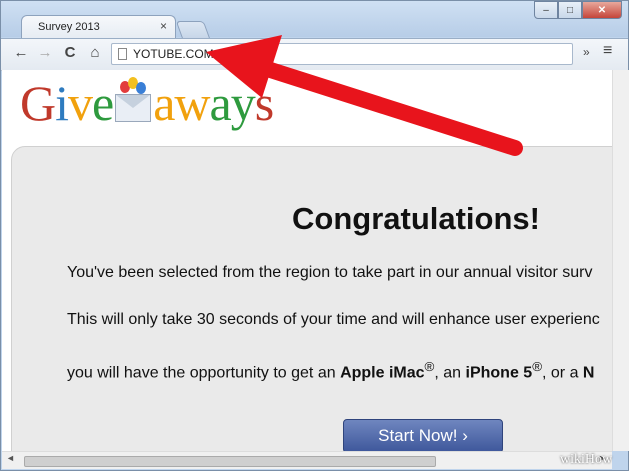  What do you see at coordinates (382, 373) in the screenshot?
I see `prize-imac: Apple iMac` at bounding box center [382, 373].